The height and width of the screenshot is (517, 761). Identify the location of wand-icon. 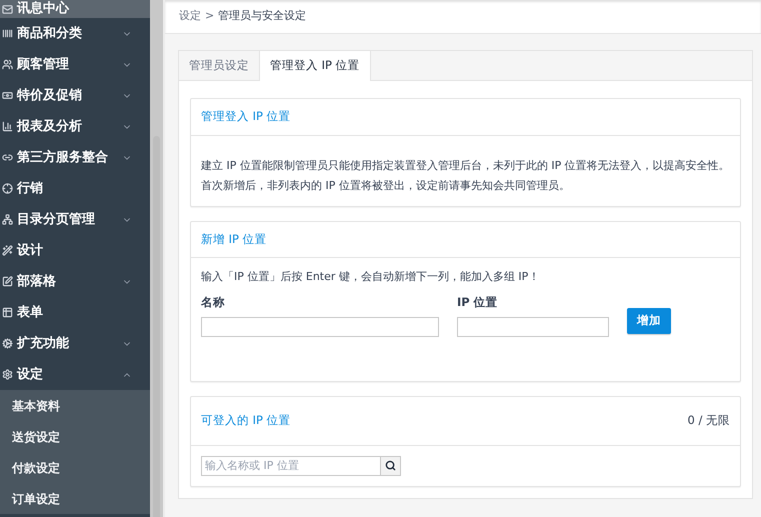
(7, 250).